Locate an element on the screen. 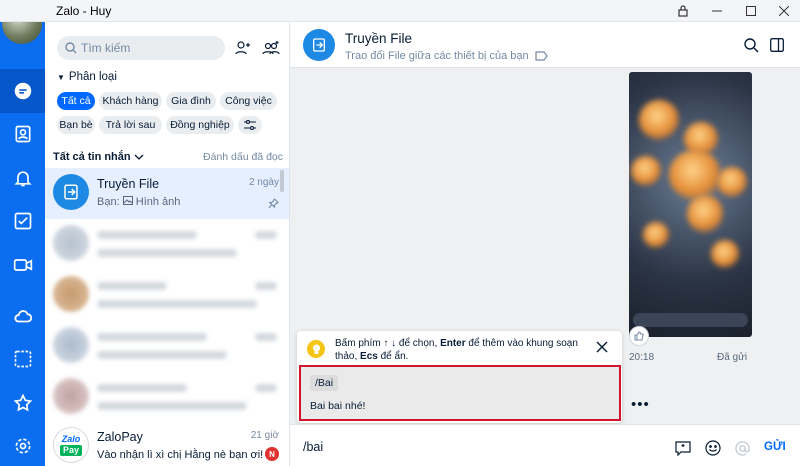 The height and width of the screenshot is (466, 800). react-like-icon is located at coordinates (639, 336).